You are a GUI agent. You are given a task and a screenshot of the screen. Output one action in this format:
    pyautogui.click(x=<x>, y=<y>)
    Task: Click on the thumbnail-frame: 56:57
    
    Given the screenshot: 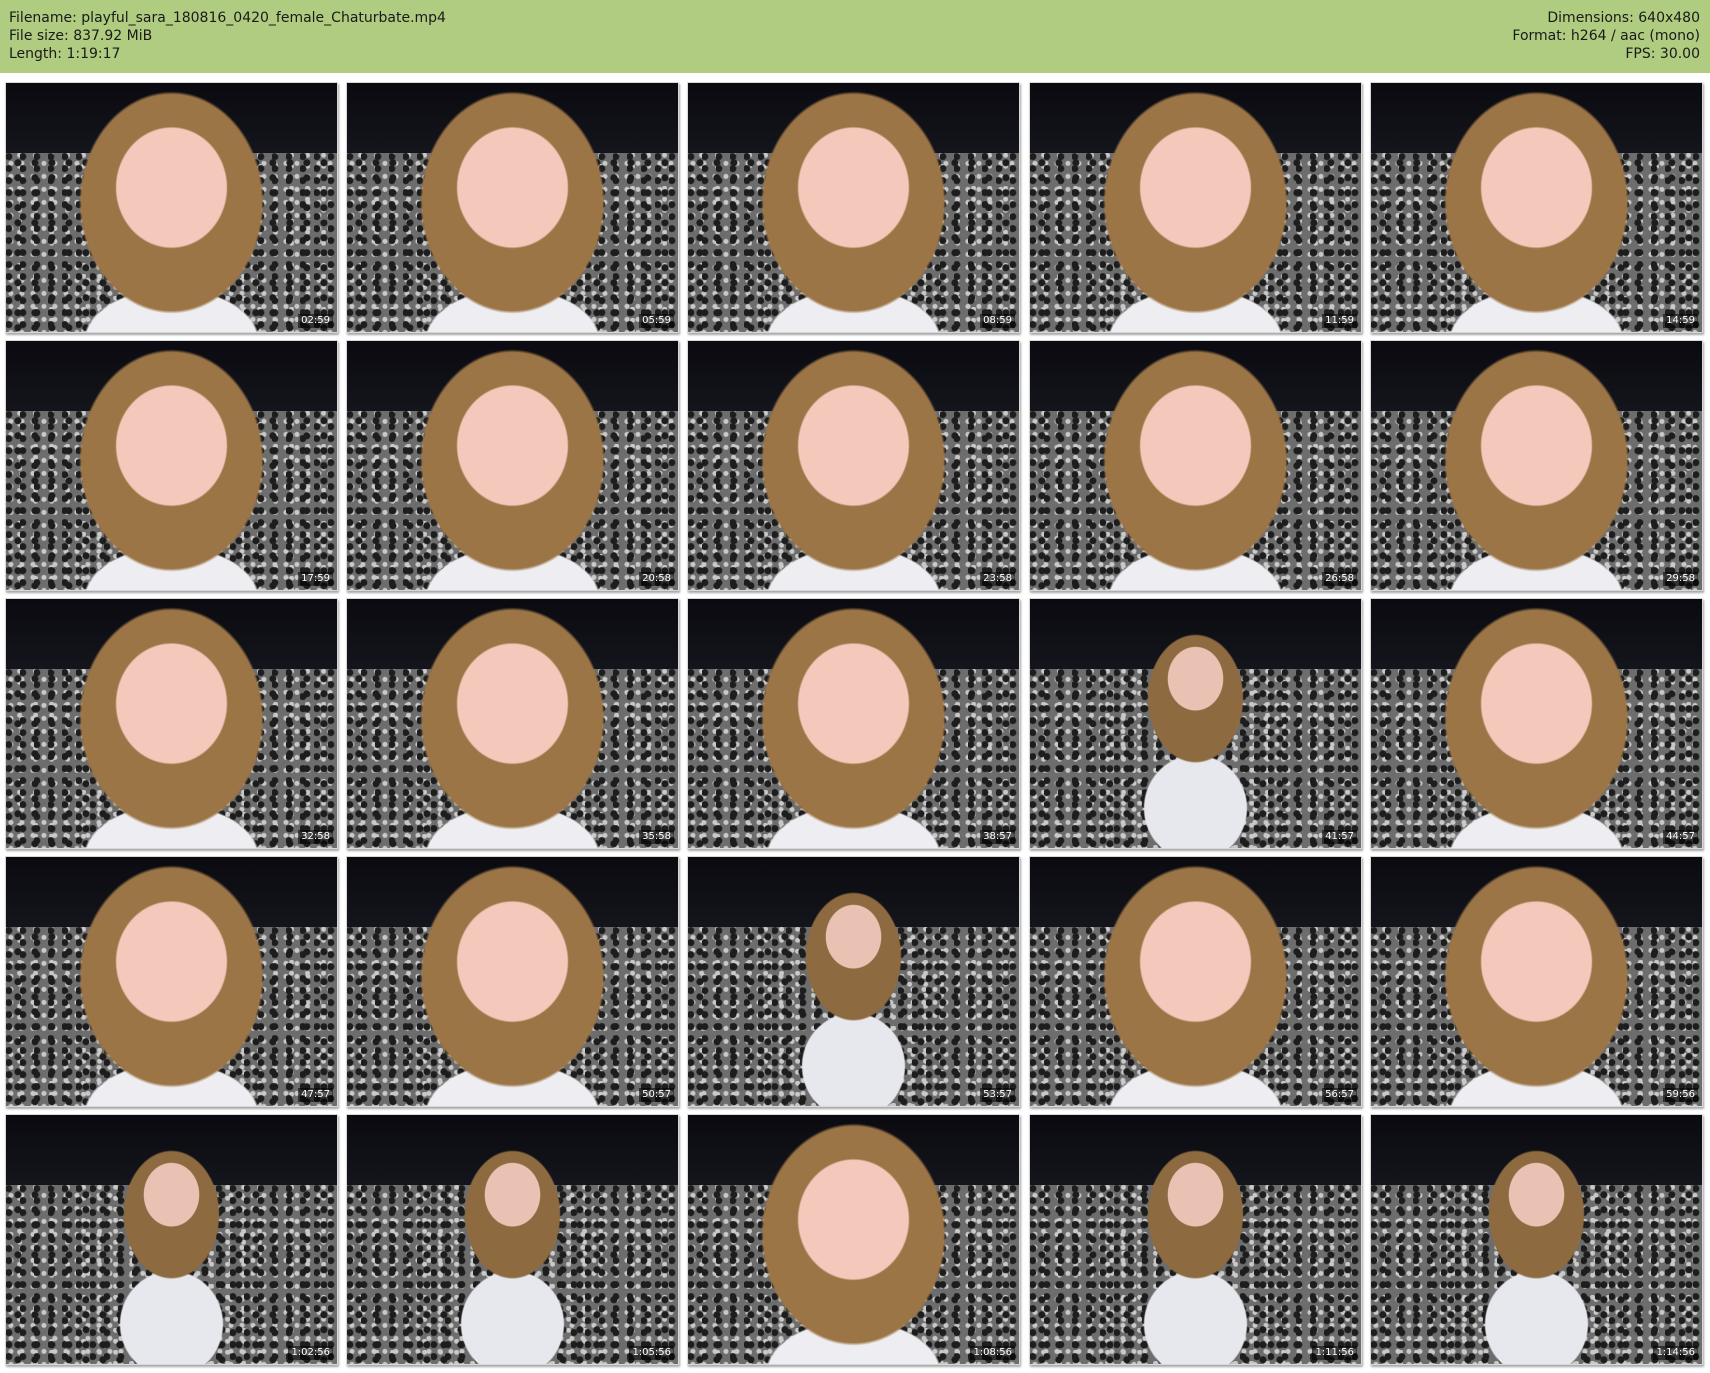 What is the action you would take?
    pyautogui.click(x=1195, y=981)
    